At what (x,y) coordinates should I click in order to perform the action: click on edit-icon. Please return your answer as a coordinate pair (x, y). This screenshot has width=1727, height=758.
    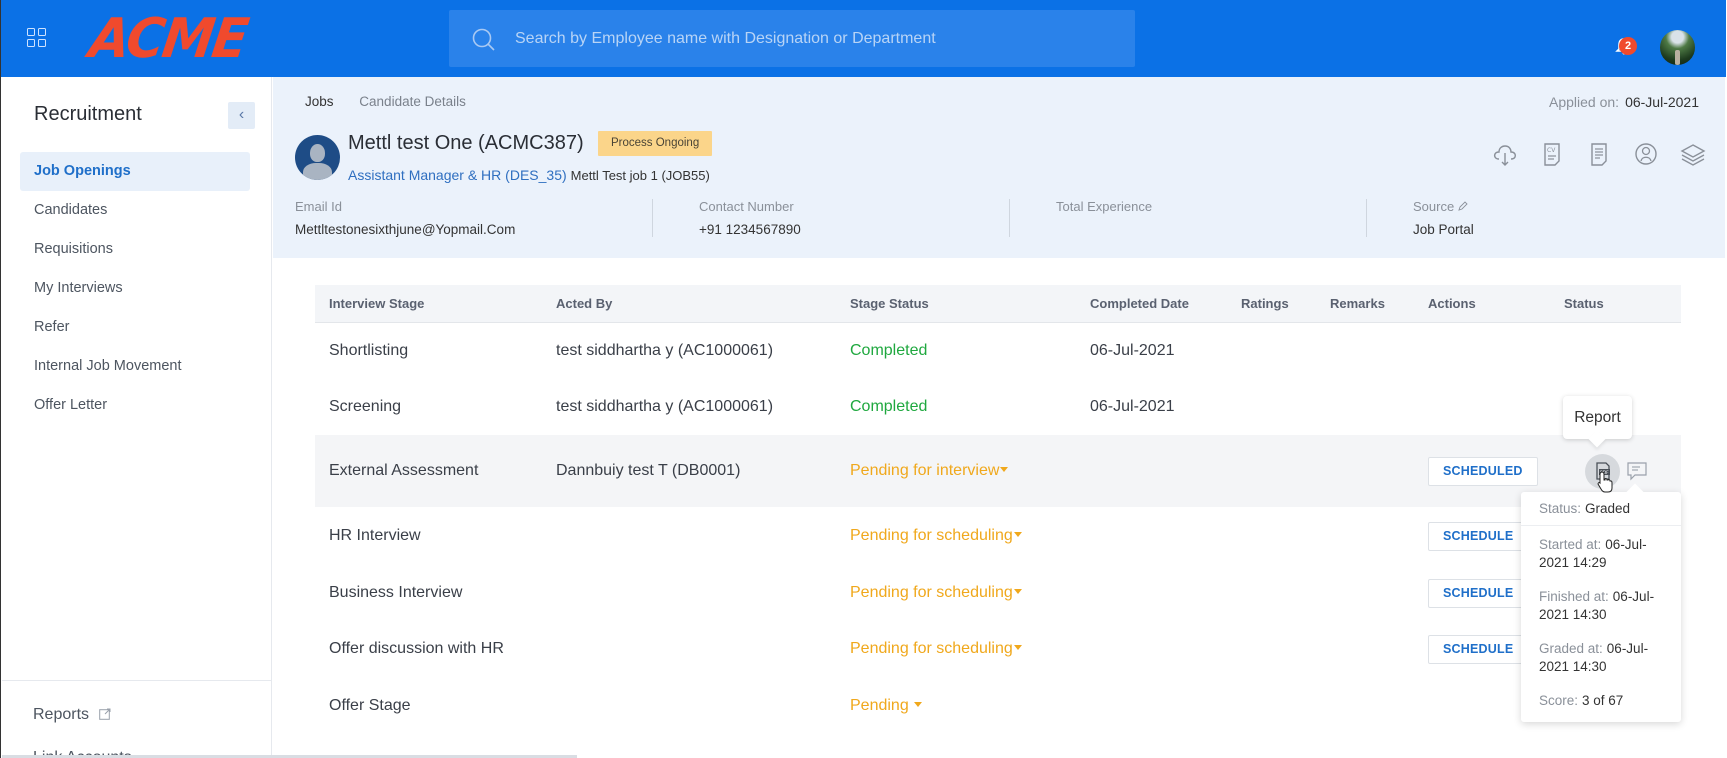
    Looking at the image, I should click on (1463, 206).